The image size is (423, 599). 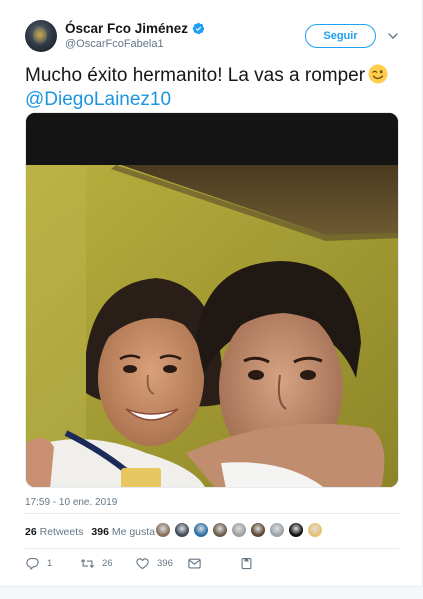 I want to click on avatar, so click(x=41, y=36).